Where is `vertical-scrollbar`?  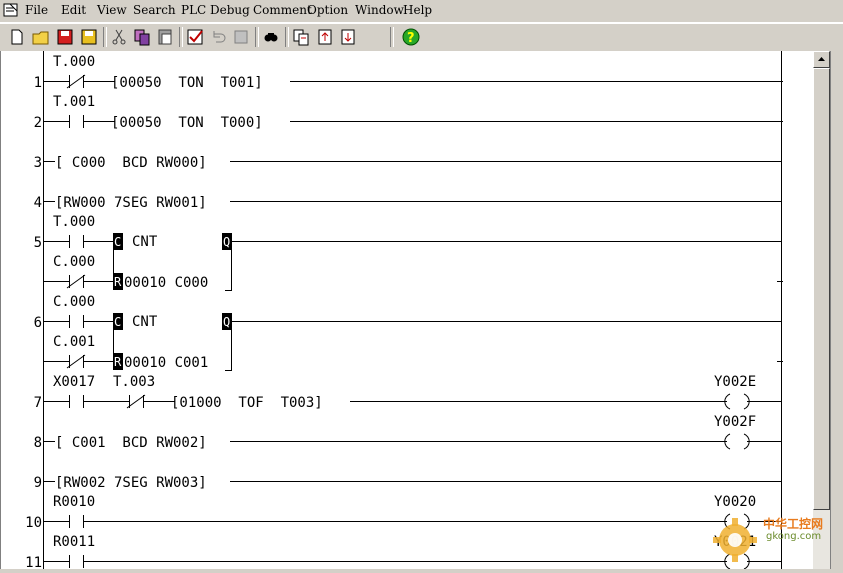 vertical-scrollbar is located at coordinates (821, 310).